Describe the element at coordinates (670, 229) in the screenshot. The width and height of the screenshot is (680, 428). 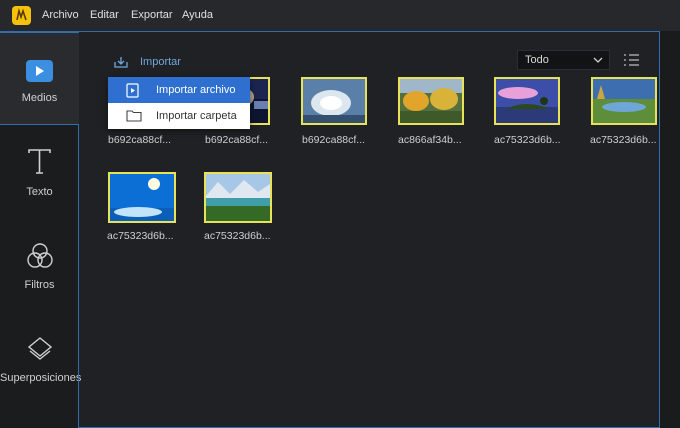
I see `window-edge` at that location.